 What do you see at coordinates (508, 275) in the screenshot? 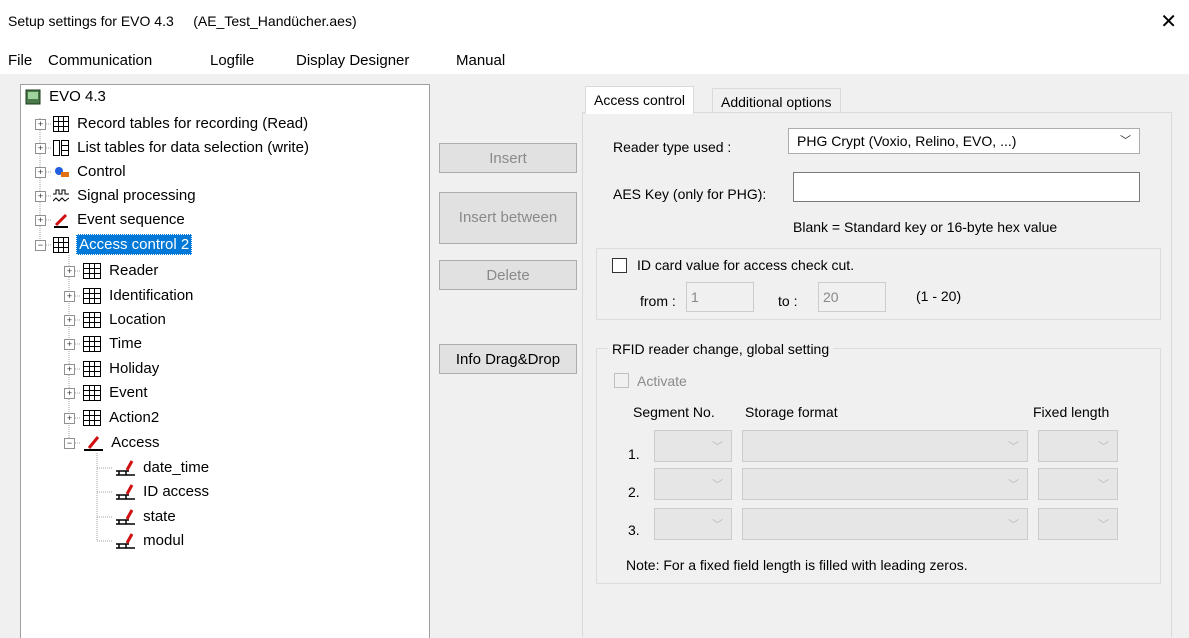
I see `delete-button: Delete` at bounding box center [508, 275].